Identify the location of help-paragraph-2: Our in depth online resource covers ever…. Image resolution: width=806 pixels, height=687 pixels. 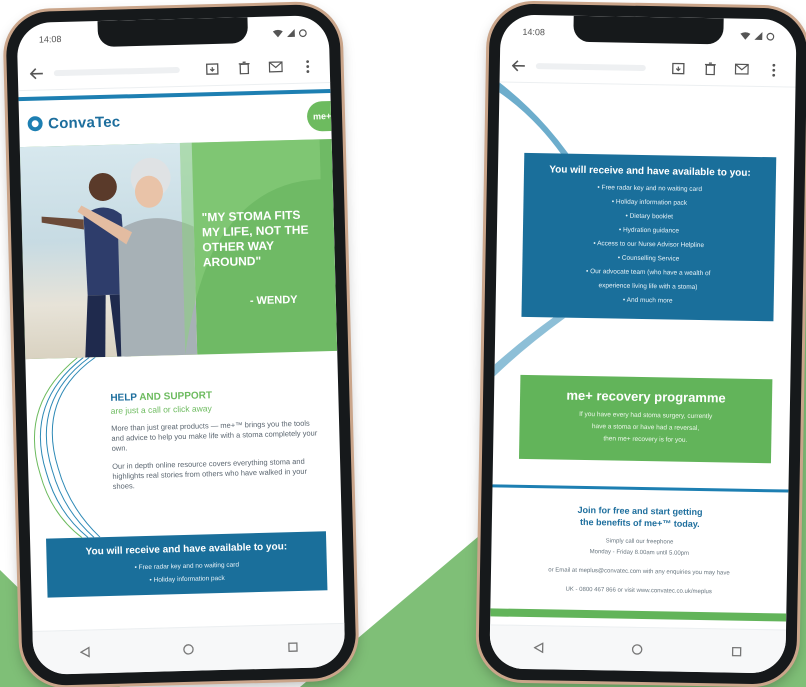
(210, 473).